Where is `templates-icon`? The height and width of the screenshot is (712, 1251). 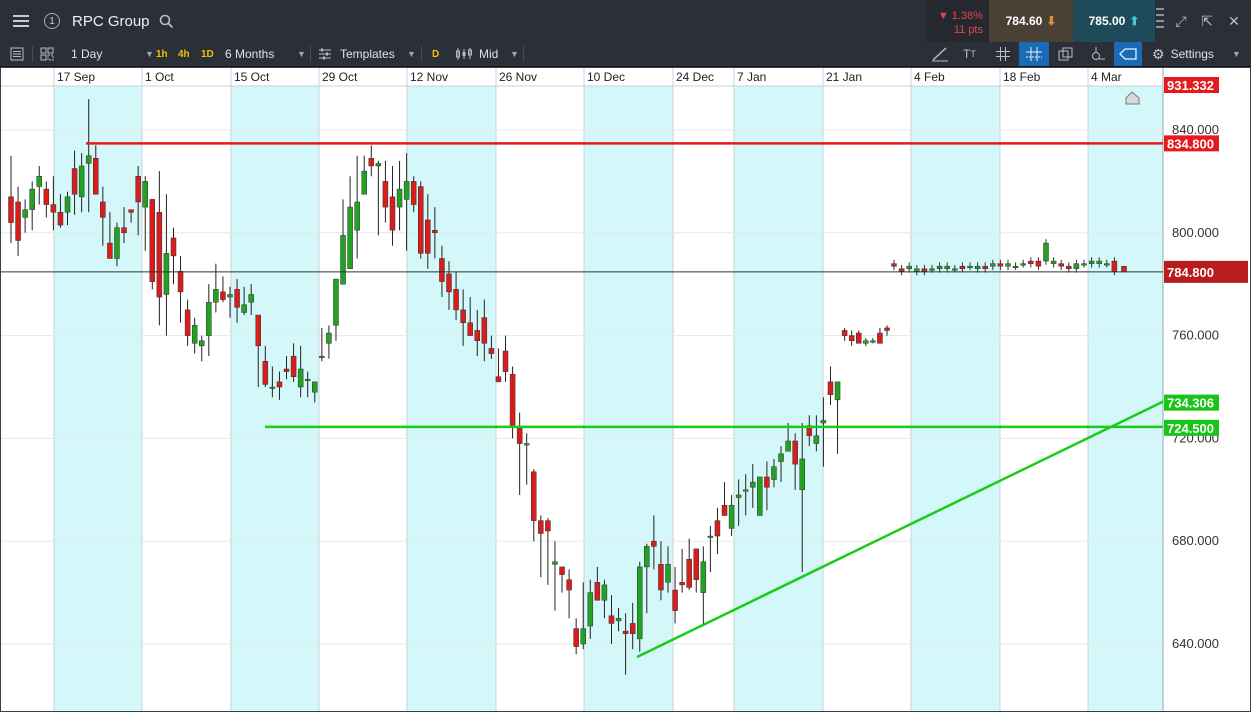 templates-icon is located at coordinates (325, 54).